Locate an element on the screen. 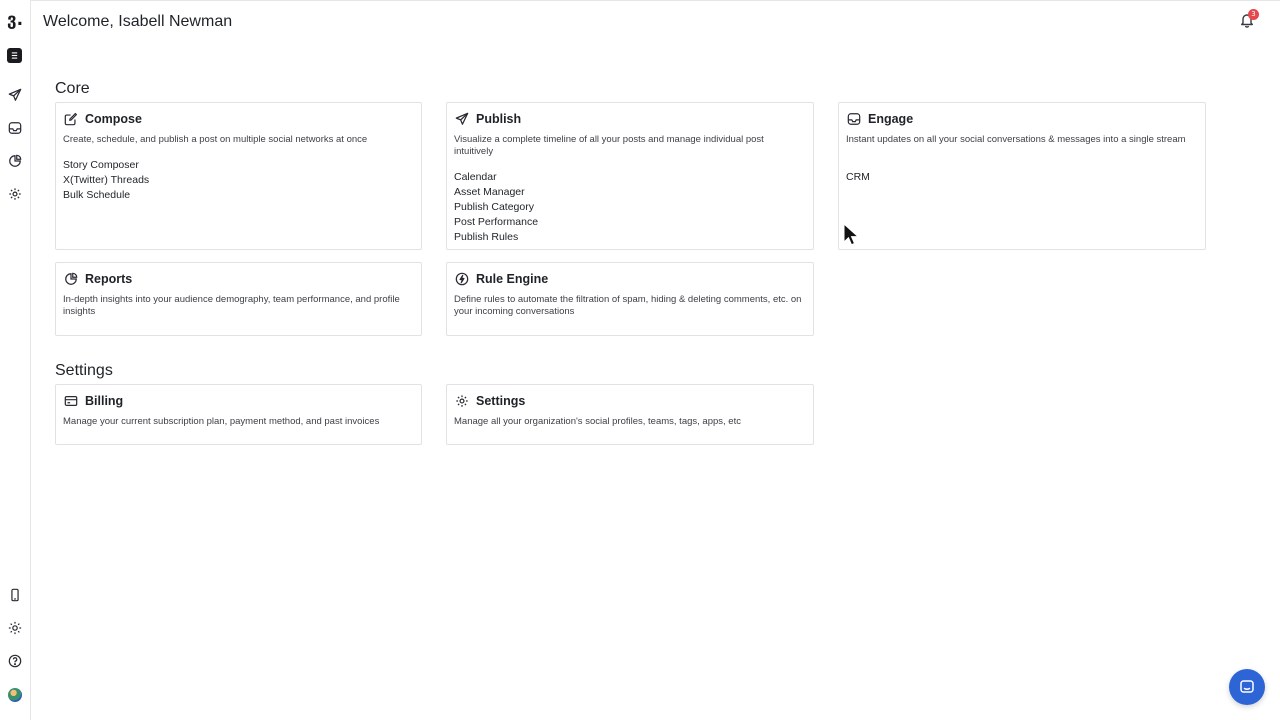  link-calendar: Calendar is located at coordinates (496, 177).